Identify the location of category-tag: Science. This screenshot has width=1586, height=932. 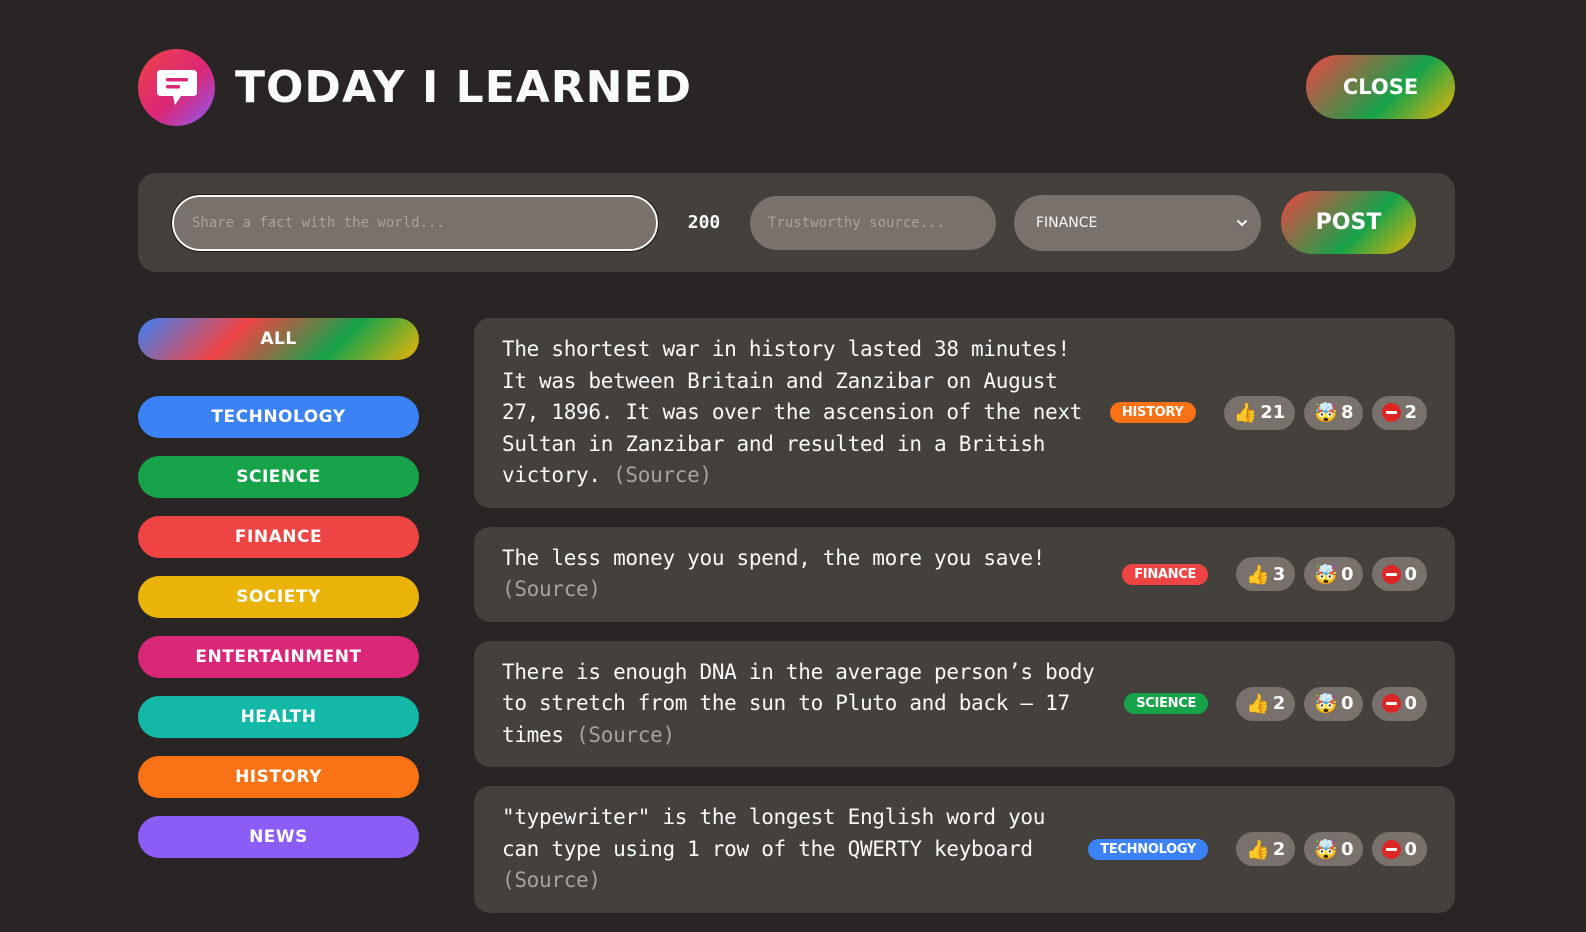
(1166, 704).